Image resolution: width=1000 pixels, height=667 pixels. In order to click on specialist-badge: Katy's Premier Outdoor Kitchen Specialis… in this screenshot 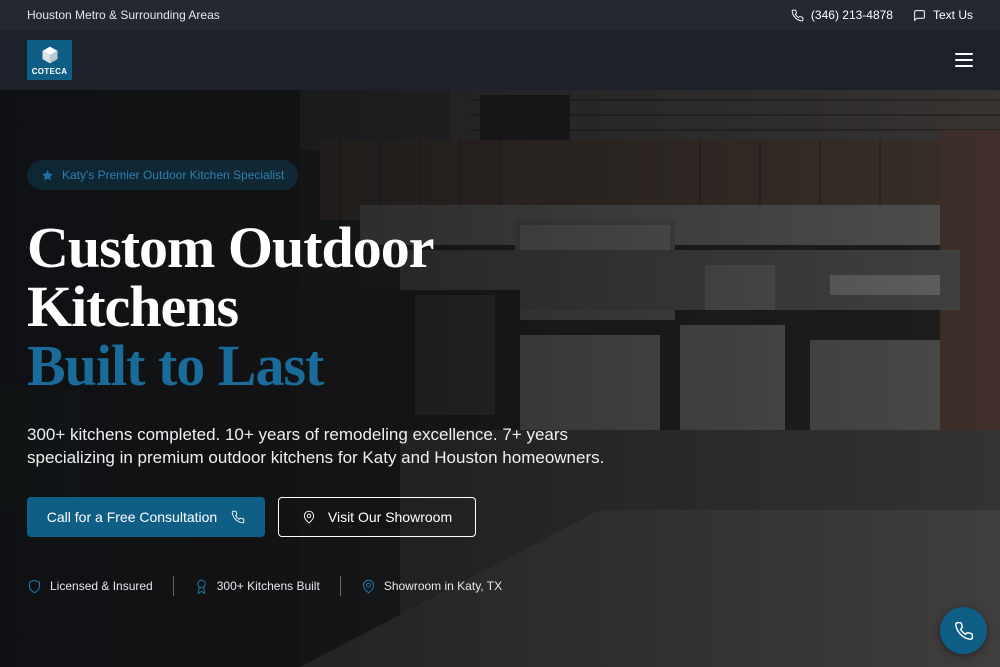, I will do `click(163, 175)`.